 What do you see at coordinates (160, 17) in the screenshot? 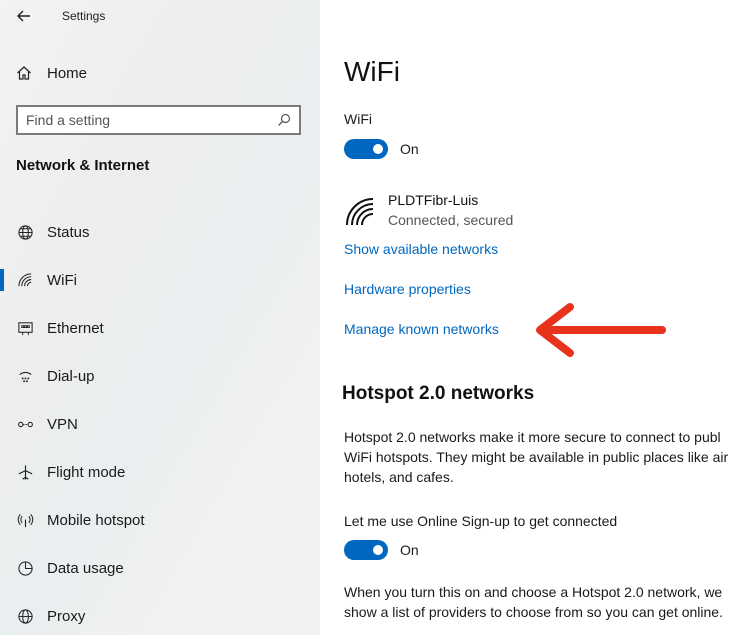
I see `title-bar: Settings` at bounding box center [160, 17].